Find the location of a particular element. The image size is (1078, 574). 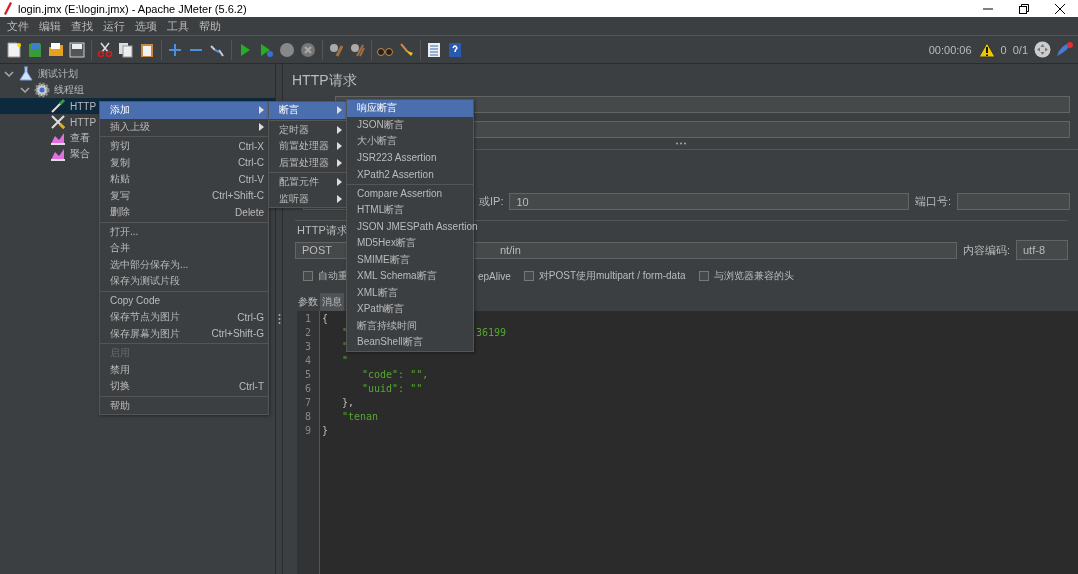

code-text: } is located at coordinates (325, 430).